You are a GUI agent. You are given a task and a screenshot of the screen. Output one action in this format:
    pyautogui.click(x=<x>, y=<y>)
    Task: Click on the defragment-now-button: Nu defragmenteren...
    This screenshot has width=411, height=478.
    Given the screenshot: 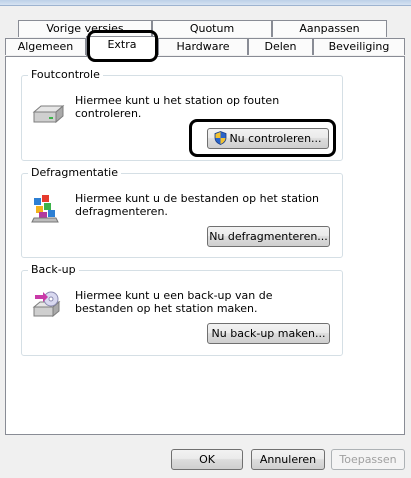 What is the action you would take?
    pyautogui.click(x=268, y=236)
    